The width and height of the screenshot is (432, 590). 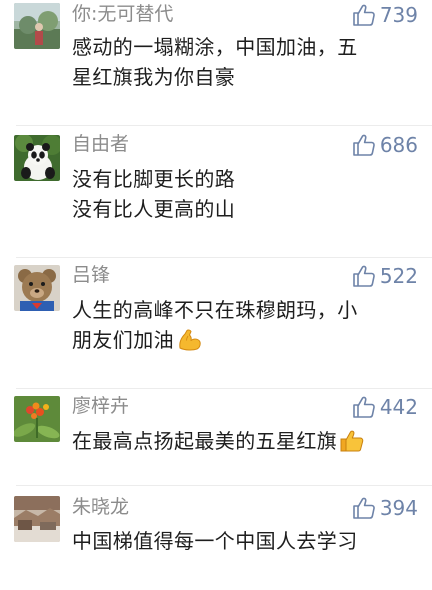 I want to click on outdoor-photo-avatar, so click(x=37, y=26).